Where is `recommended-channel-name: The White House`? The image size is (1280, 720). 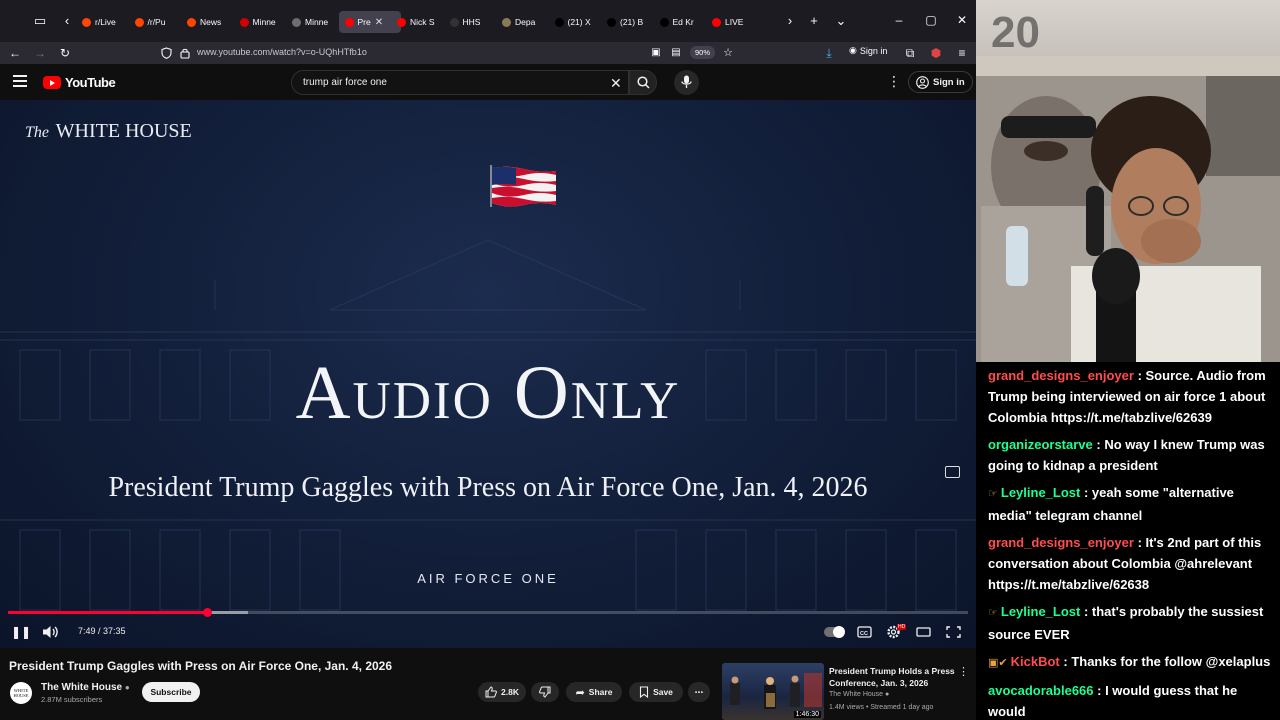 recommended-channel-name: The White House is located at coordinates (856, 694).